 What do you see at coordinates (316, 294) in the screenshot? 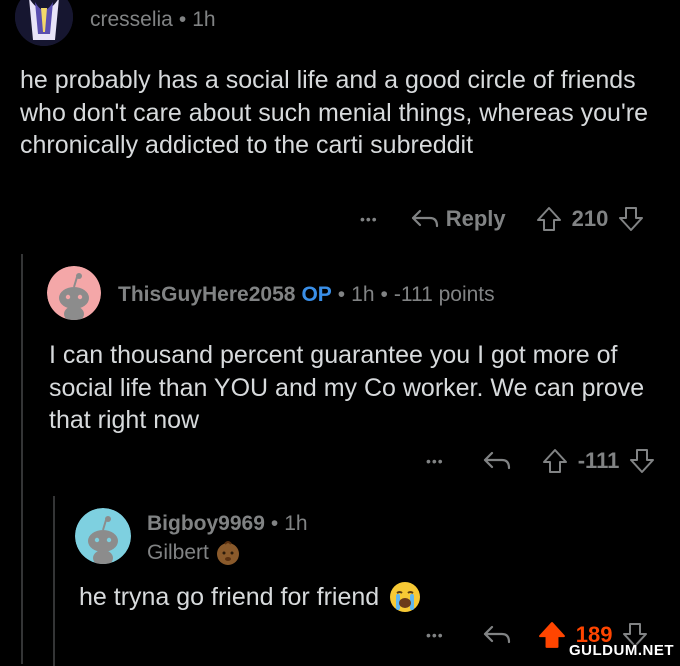
I see `op-badge: OP` at bounding box center [316, 294].